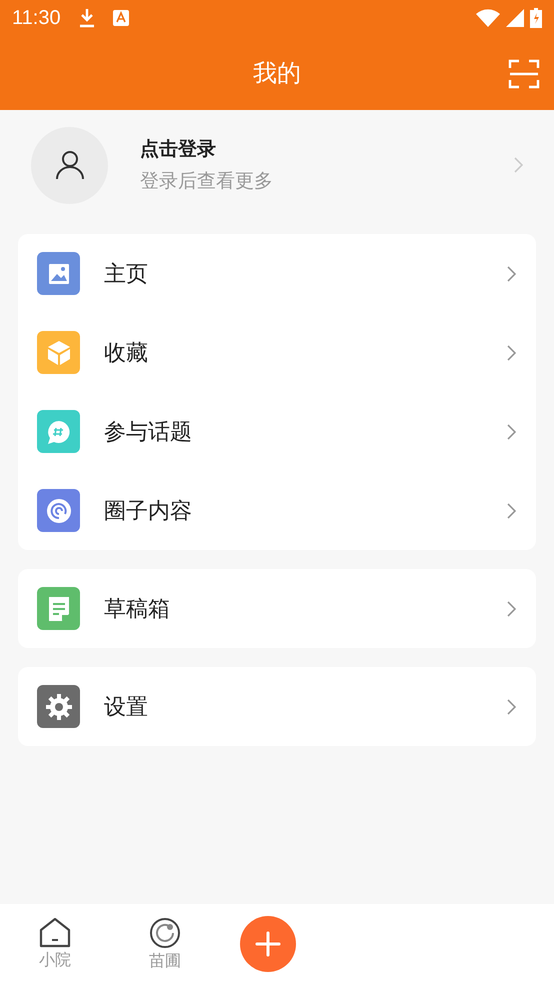 The image size is (554, 984). I want to click on scan-button, so click(524, 74).